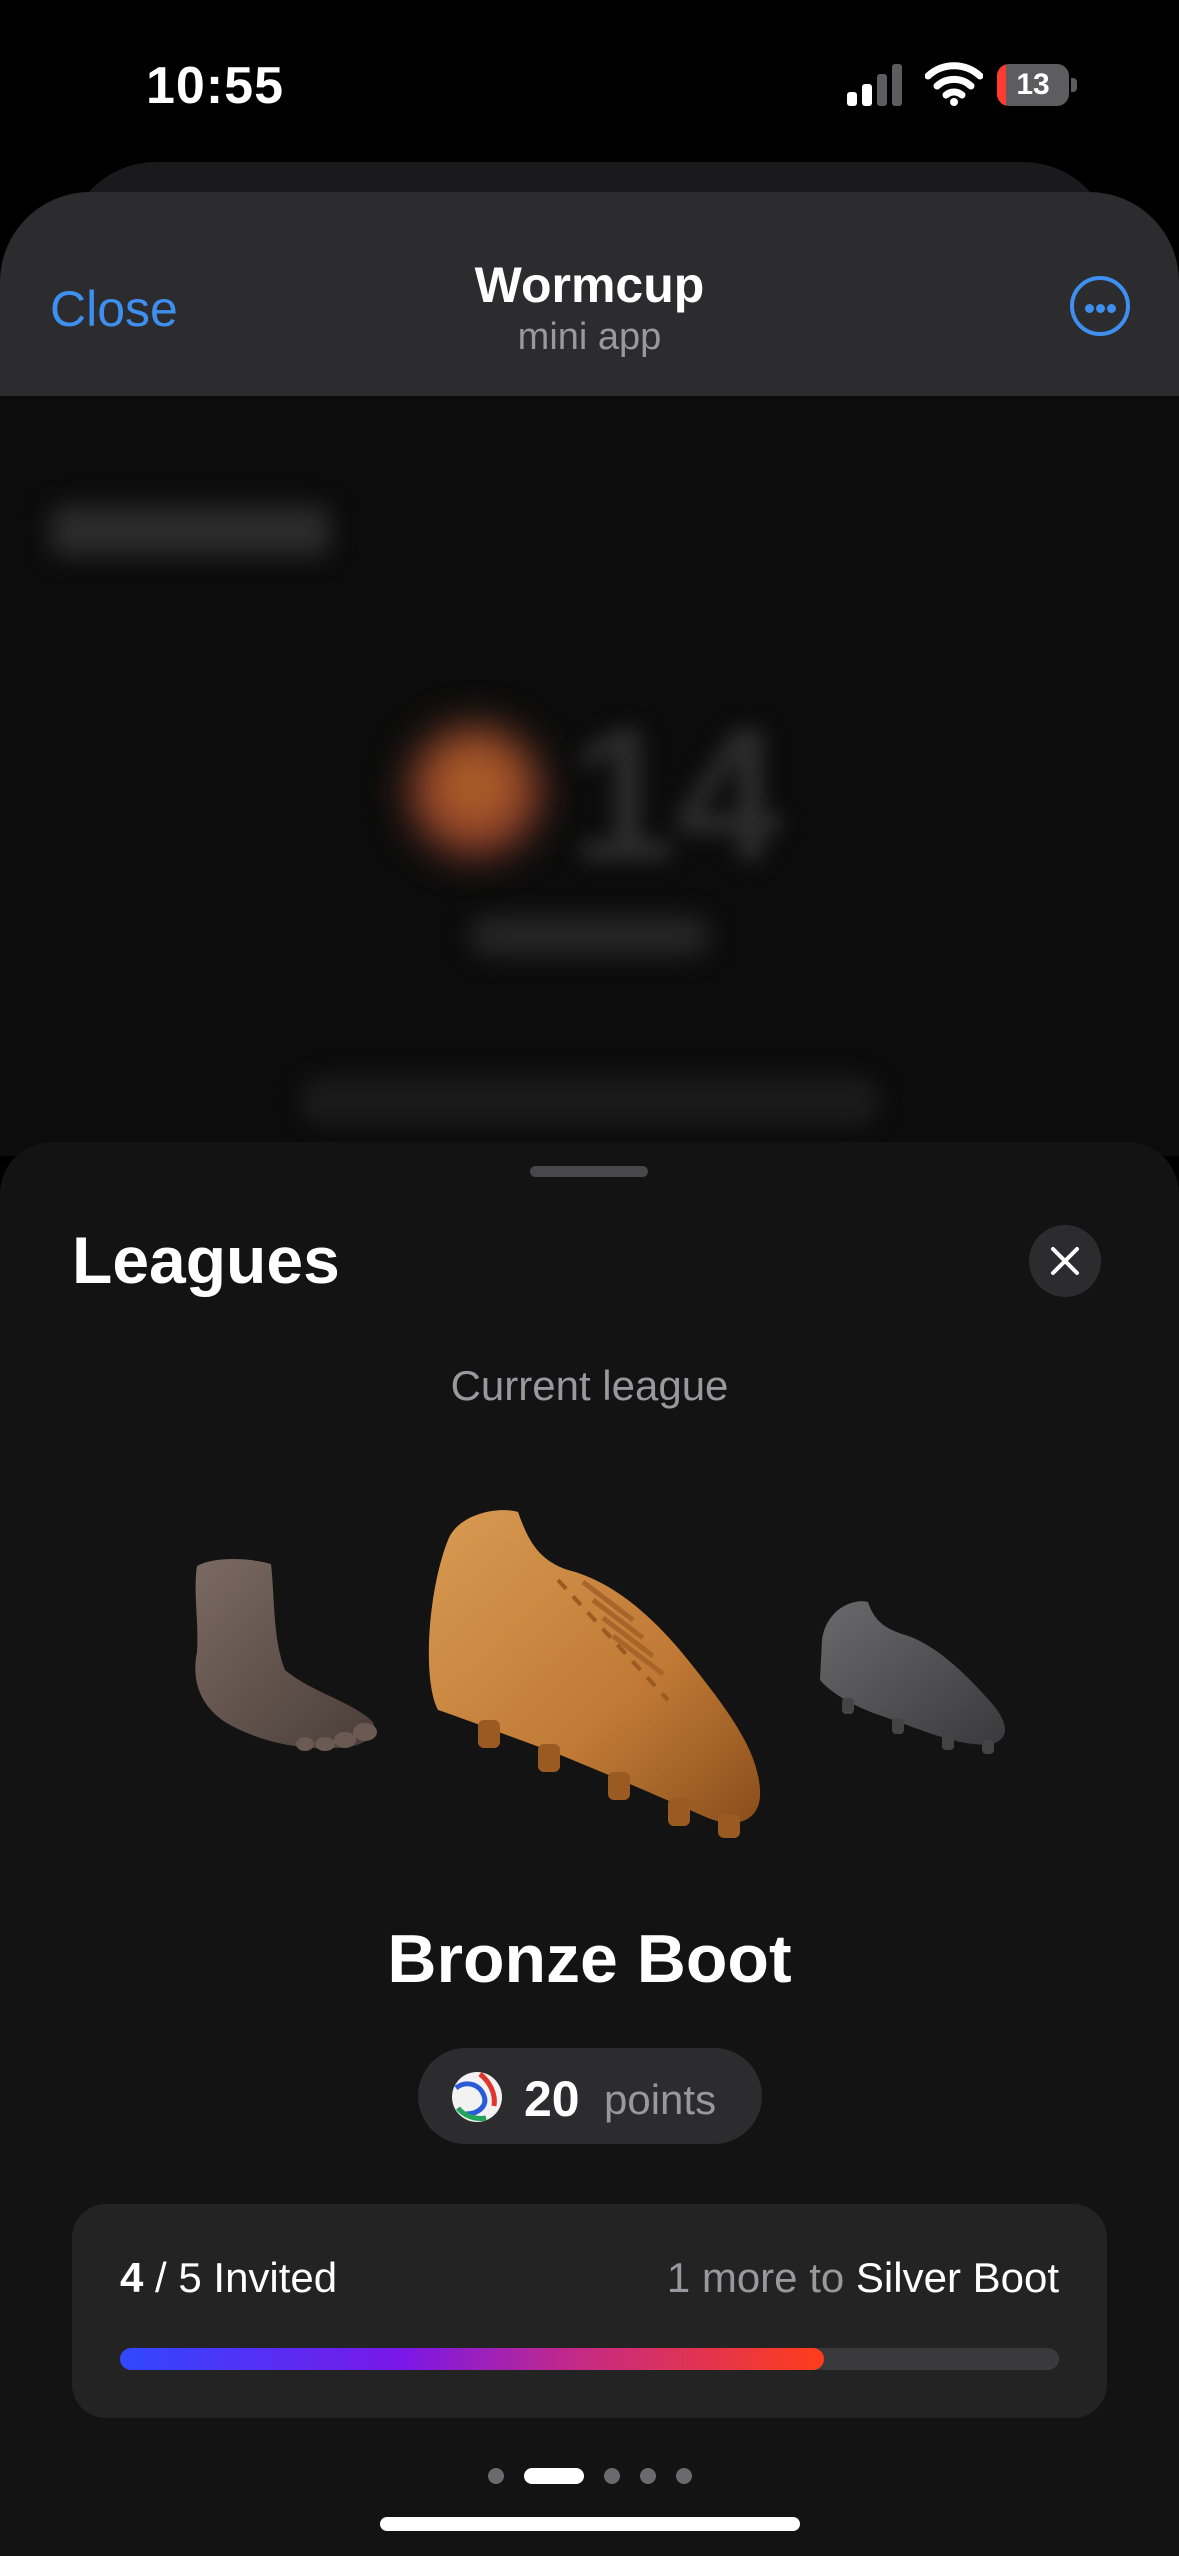 The image size is (1179, 2556). I want to click on silver-boot-icon, so click(912, 1670).